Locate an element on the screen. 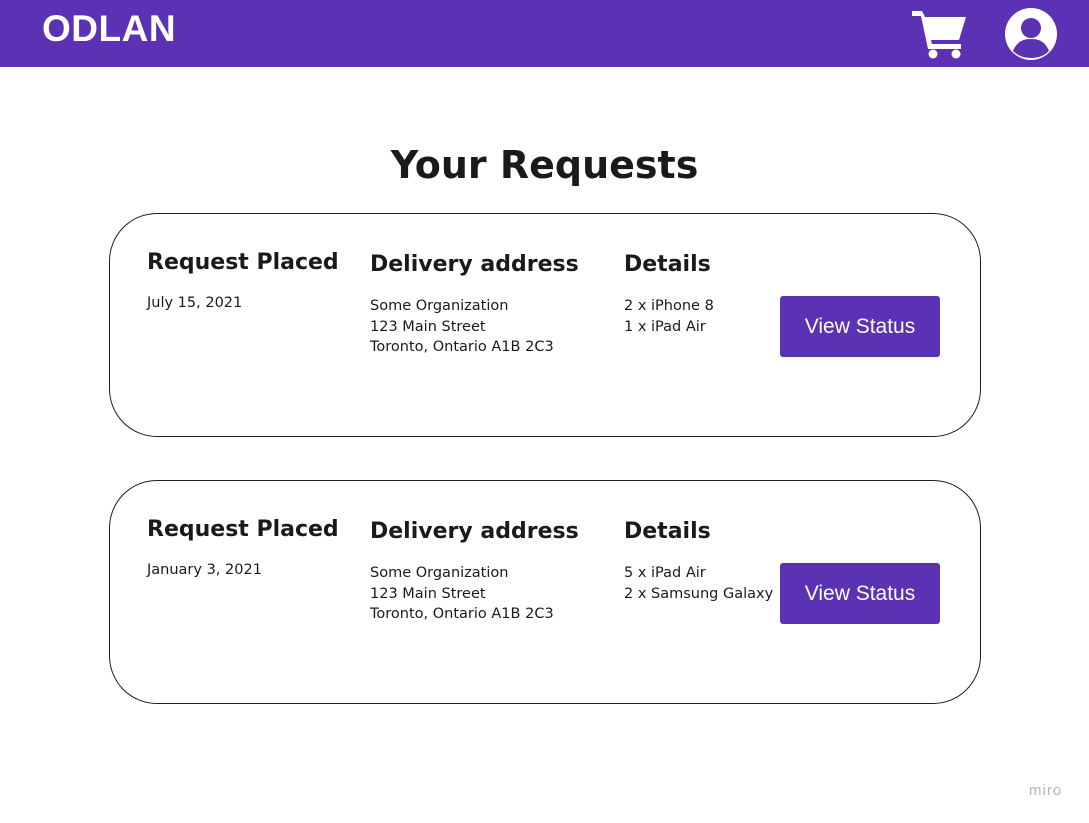 Image resolution: width=1089 pixels, height=823 pixels. user-account-icon is located at coordinates (1031, 34).